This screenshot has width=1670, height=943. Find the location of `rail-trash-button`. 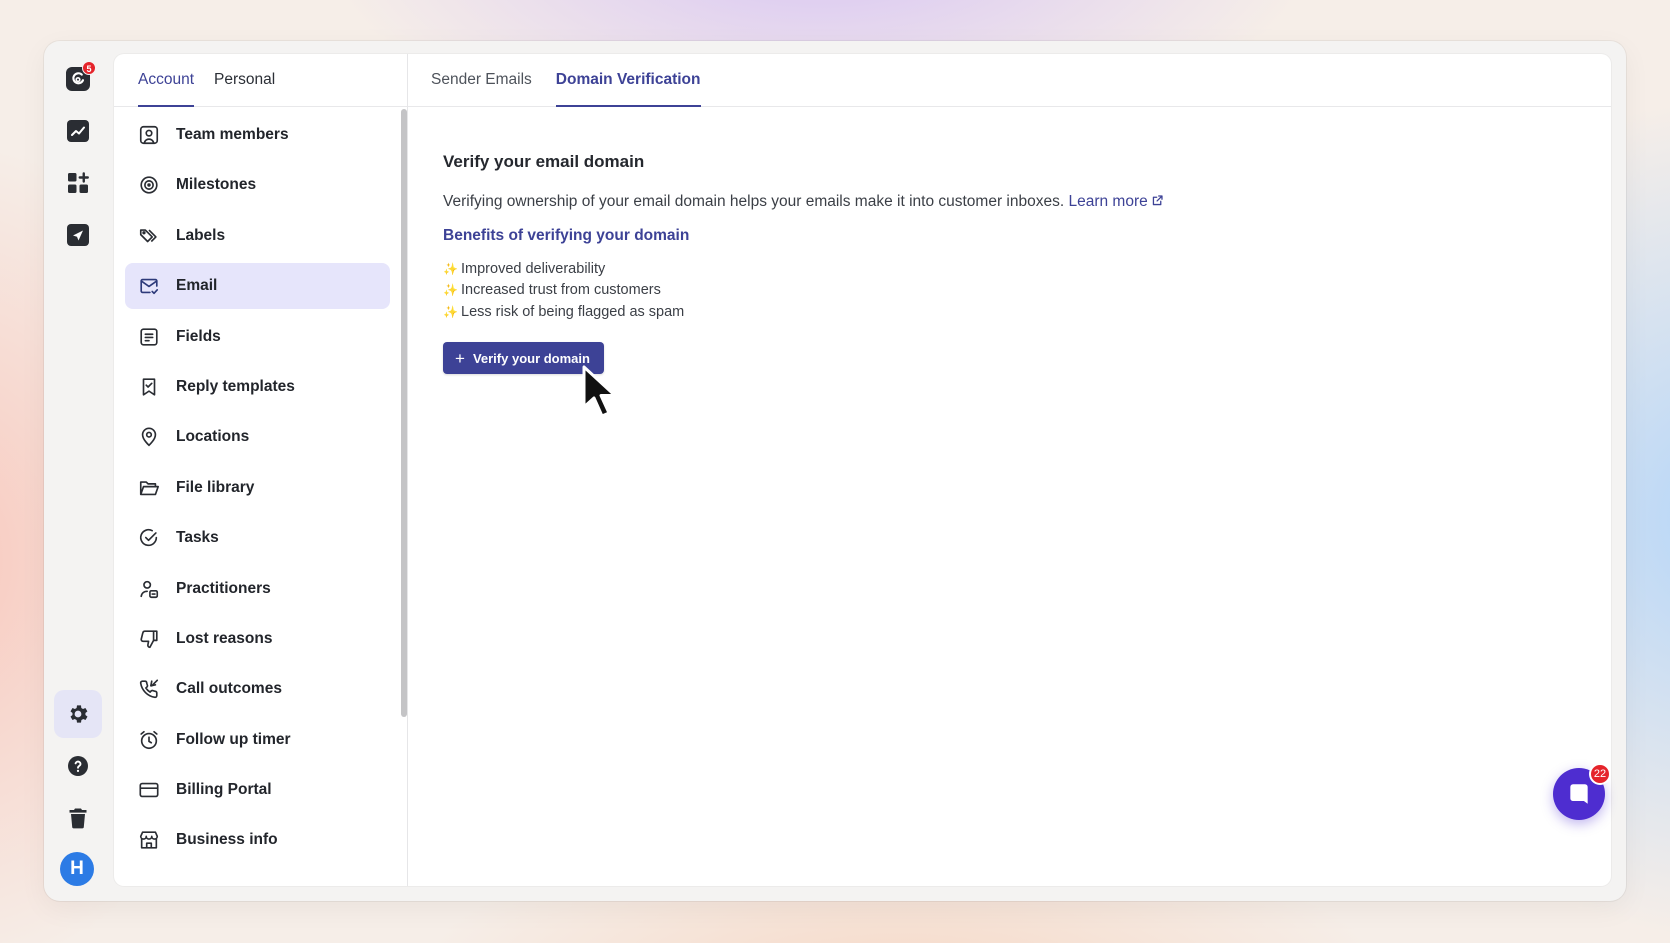

rail-trash-button is located at coordinates (78, 818).